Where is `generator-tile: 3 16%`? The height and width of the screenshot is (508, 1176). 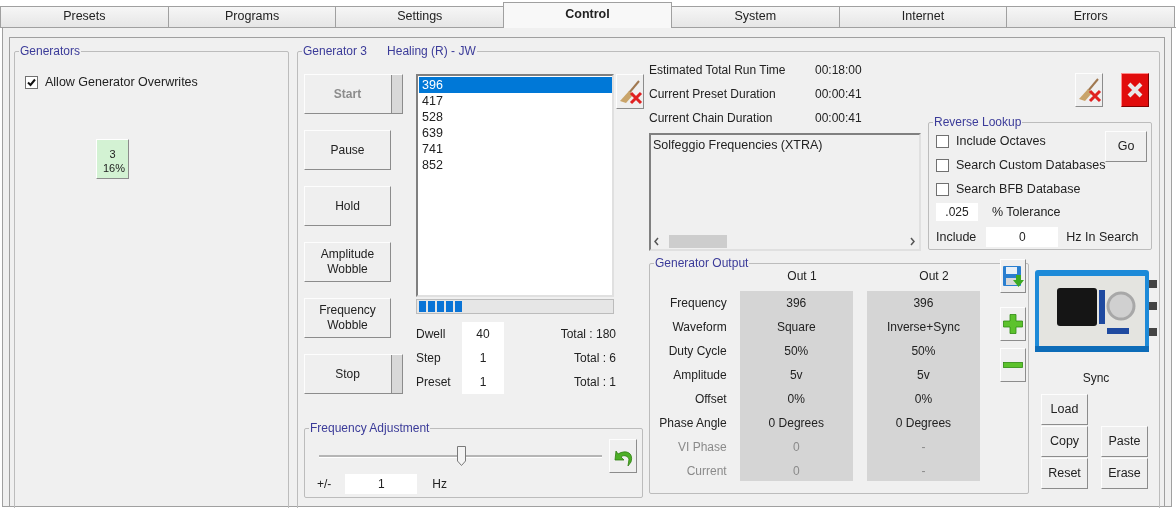
generator-tile: 3 16% is located at coordinates (112, 159).